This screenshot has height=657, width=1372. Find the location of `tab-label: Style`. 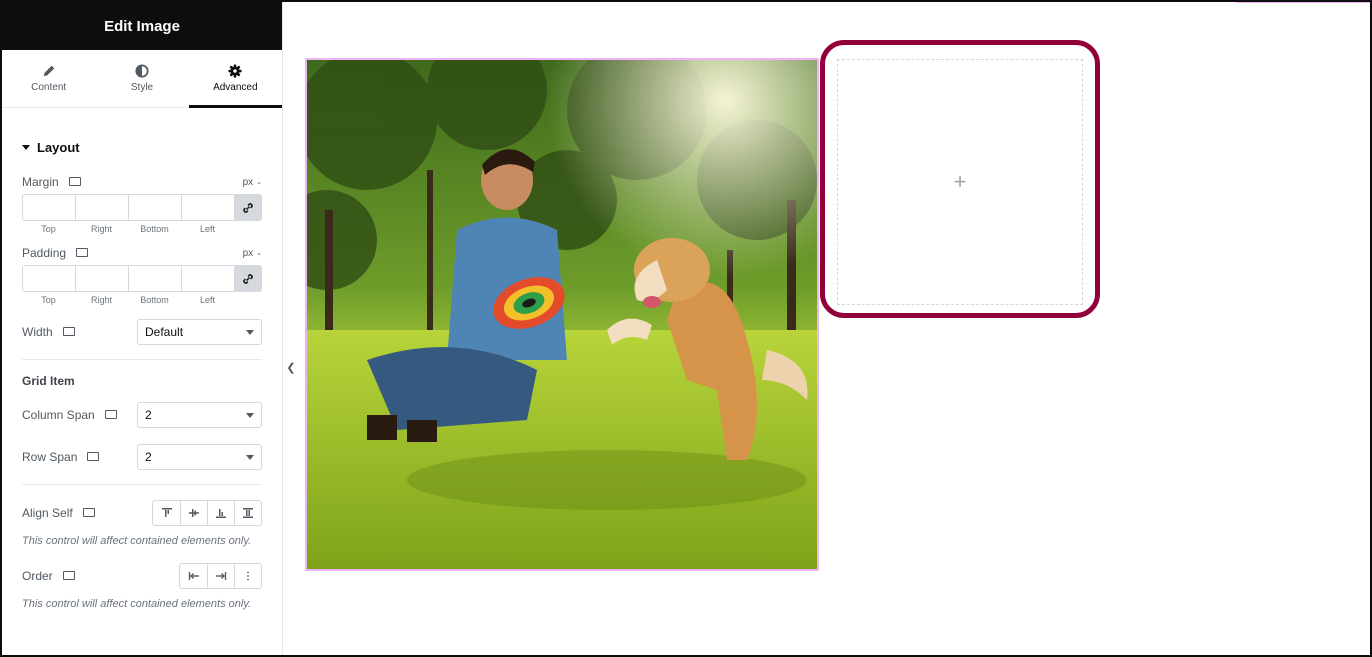

tab-label: Style is located at coordinates (142, 87).